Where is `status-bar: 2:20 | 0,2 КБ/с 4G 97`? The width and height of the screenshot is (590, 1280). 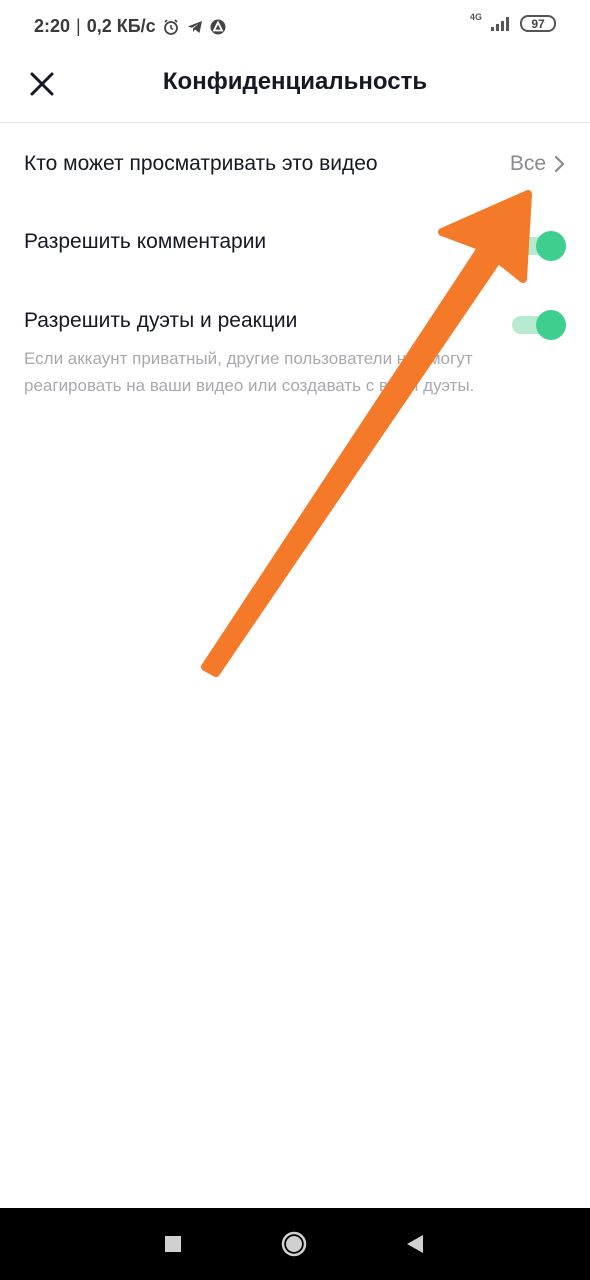 status-bar: 2:20 | 0,2 КБ/с 4G 97 is located at coordinates (295, 28).